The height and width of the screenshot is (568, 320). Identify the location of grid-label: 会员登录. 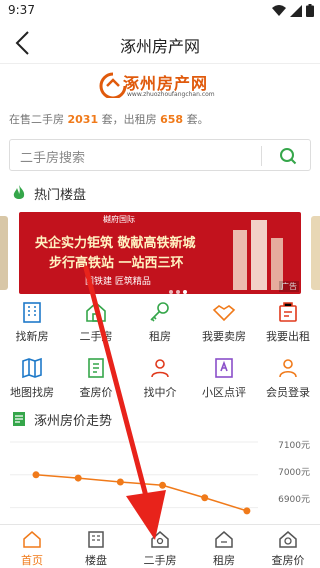
(288, 392).